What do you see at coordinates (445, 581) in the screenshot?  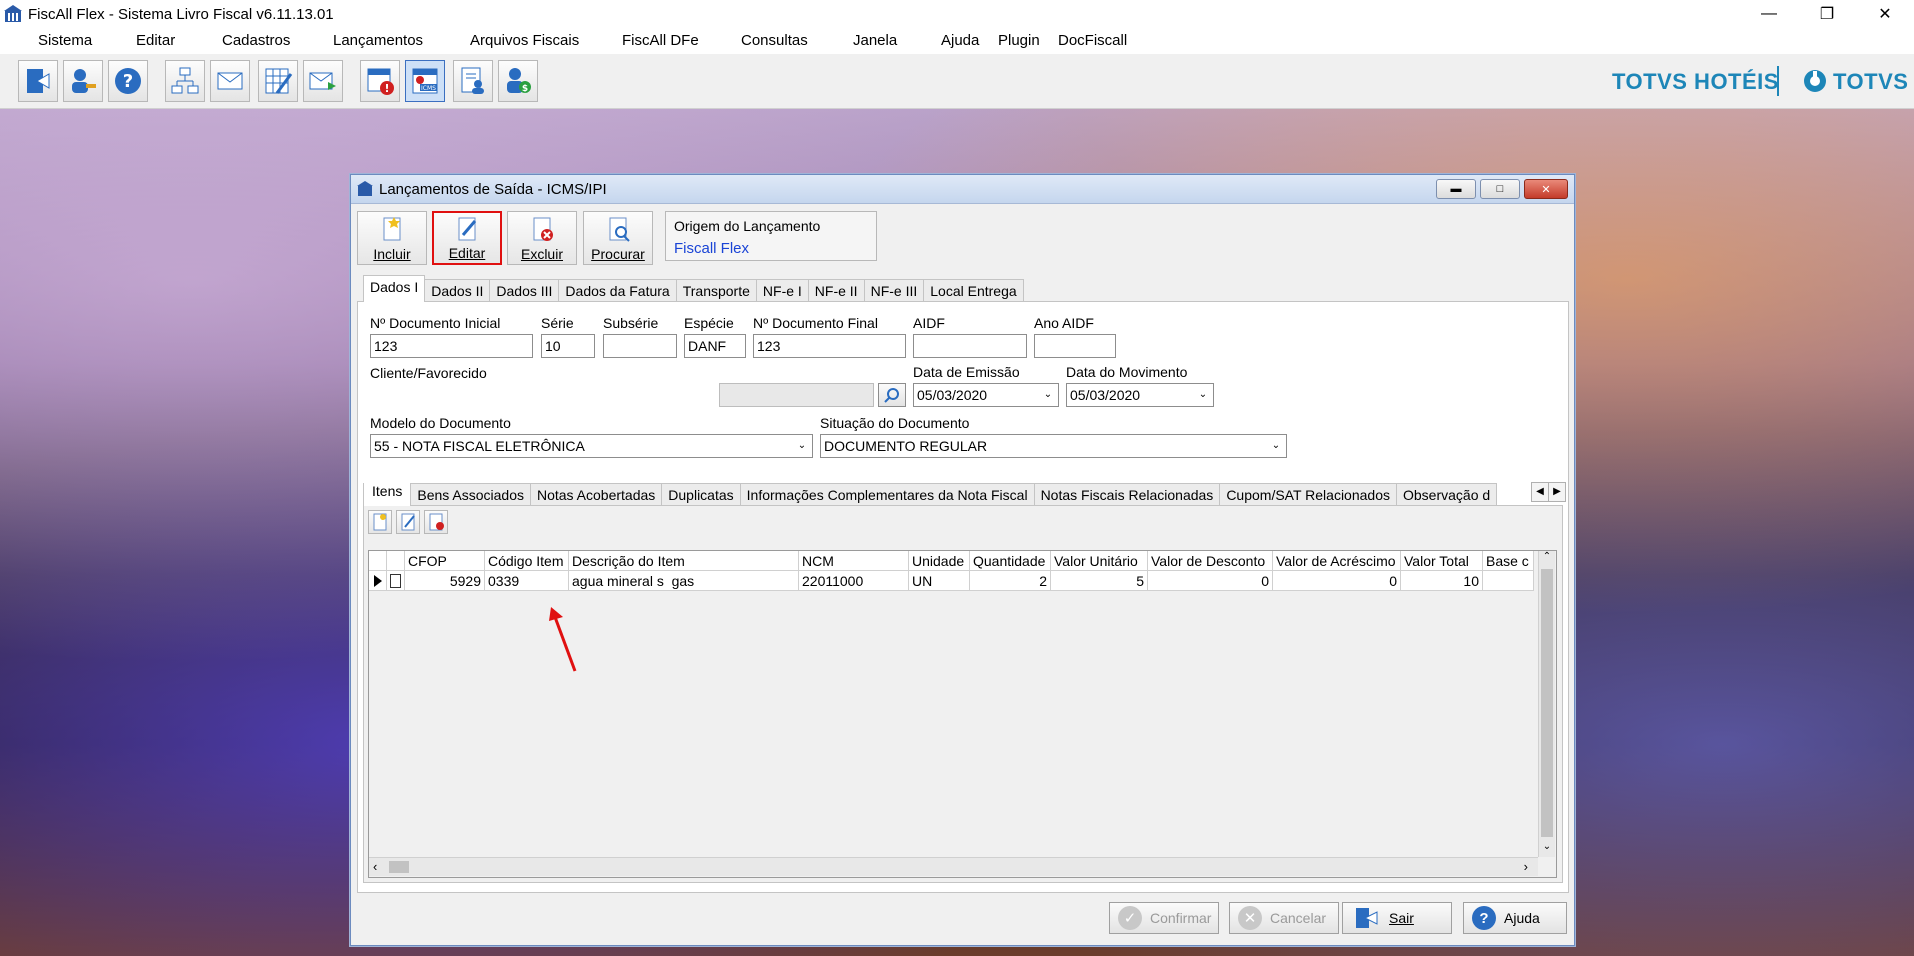 I see `cell-cfop: 5929` at bounding box center [445, 581].